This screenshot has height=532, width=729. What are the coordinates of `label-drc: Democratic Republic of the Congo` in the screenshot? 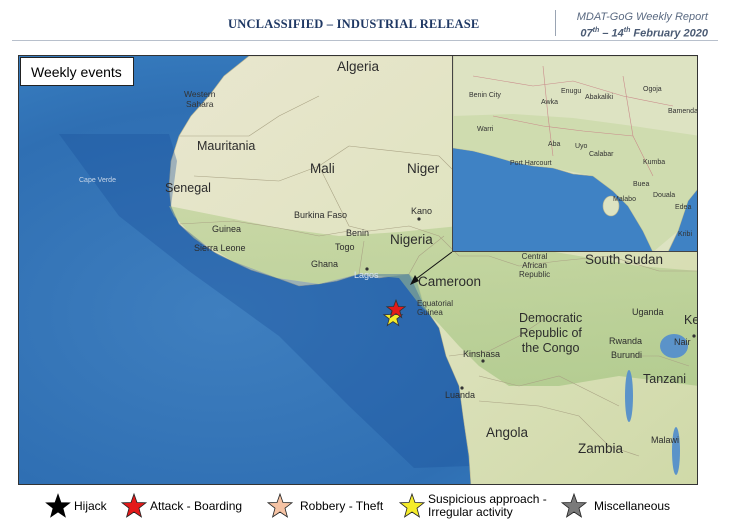 It's located at (551, 333).